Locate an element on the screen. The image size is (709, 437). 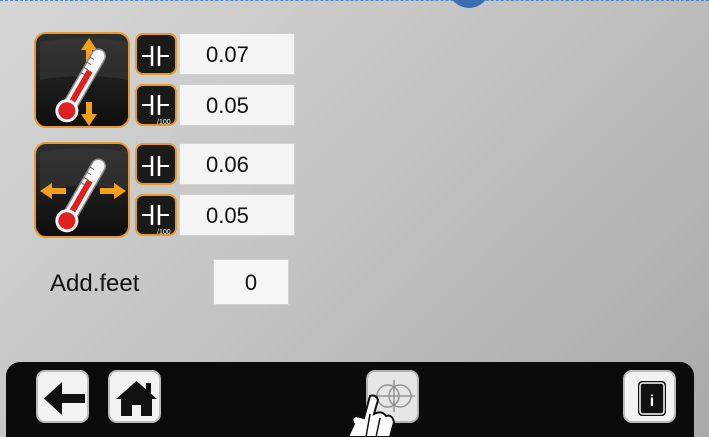
home-button is located at coordinates (134, 396).